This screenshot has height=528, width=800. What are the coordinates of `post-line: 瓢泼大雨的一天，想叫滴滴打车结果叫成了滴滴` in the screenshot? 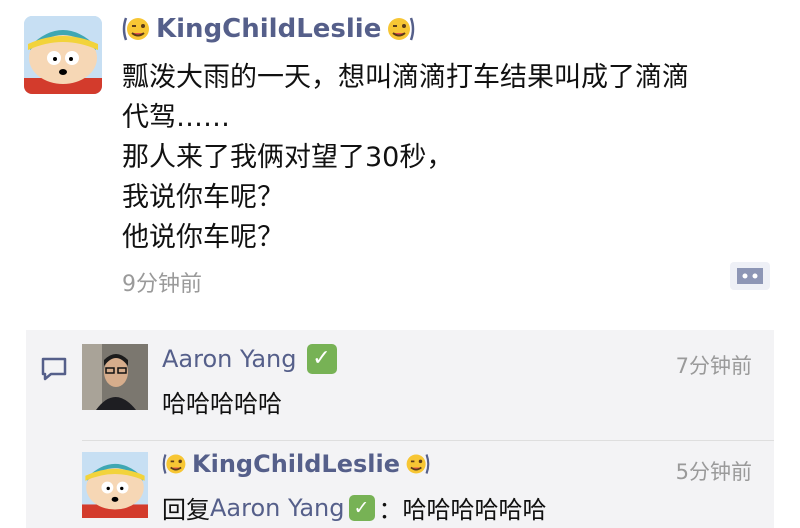 It's located at (405, 77).